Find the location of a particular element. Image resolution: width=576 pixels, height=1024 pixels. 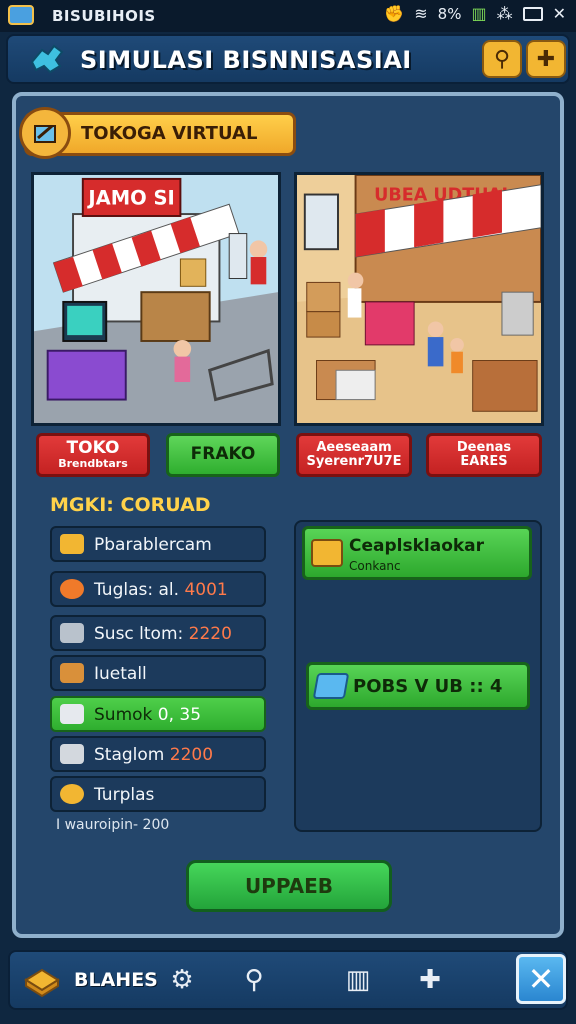

close-button: ✕ is located at coordinates (541, 979).